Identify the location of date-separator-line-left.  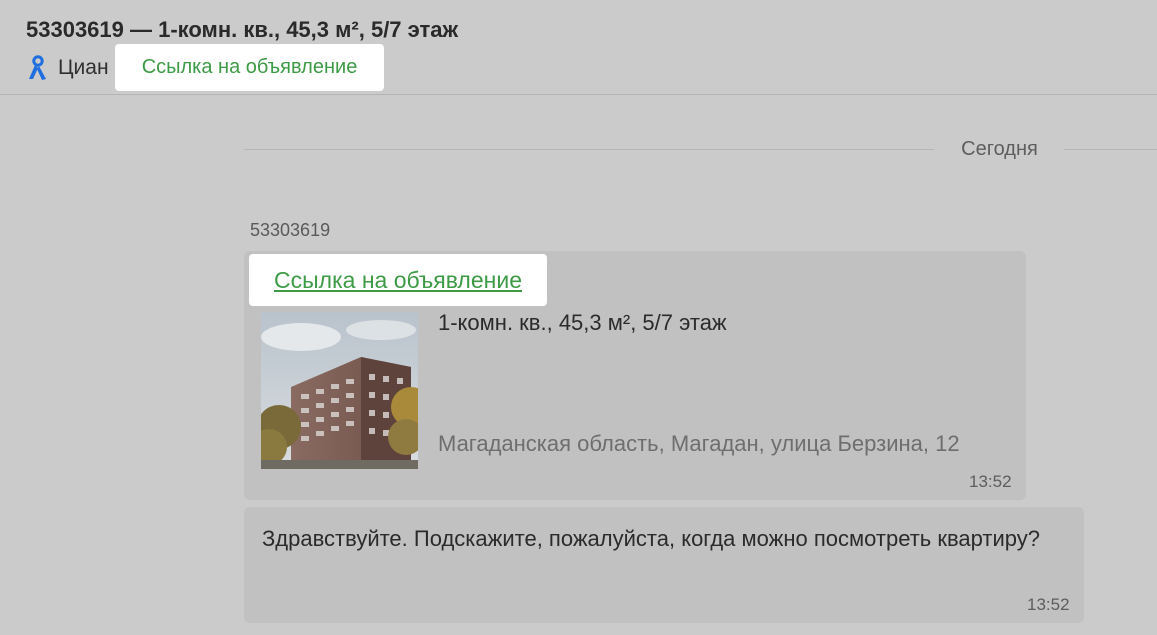
(589, 149).